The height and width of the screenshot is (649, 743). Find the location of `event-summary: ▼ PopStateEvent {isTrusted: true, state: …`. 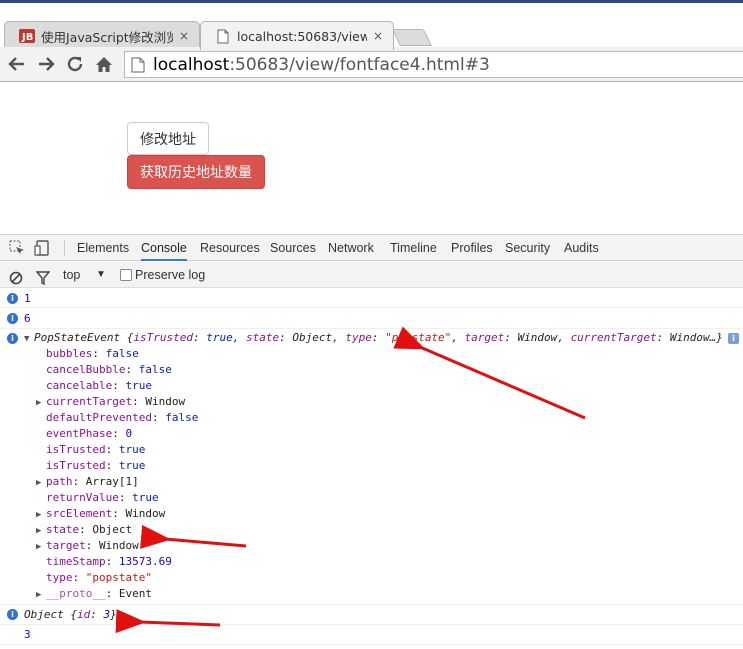

event-summary: ▼ PopStateEvent {isTrusted: true, state: … is located at coordinates (373, 338).